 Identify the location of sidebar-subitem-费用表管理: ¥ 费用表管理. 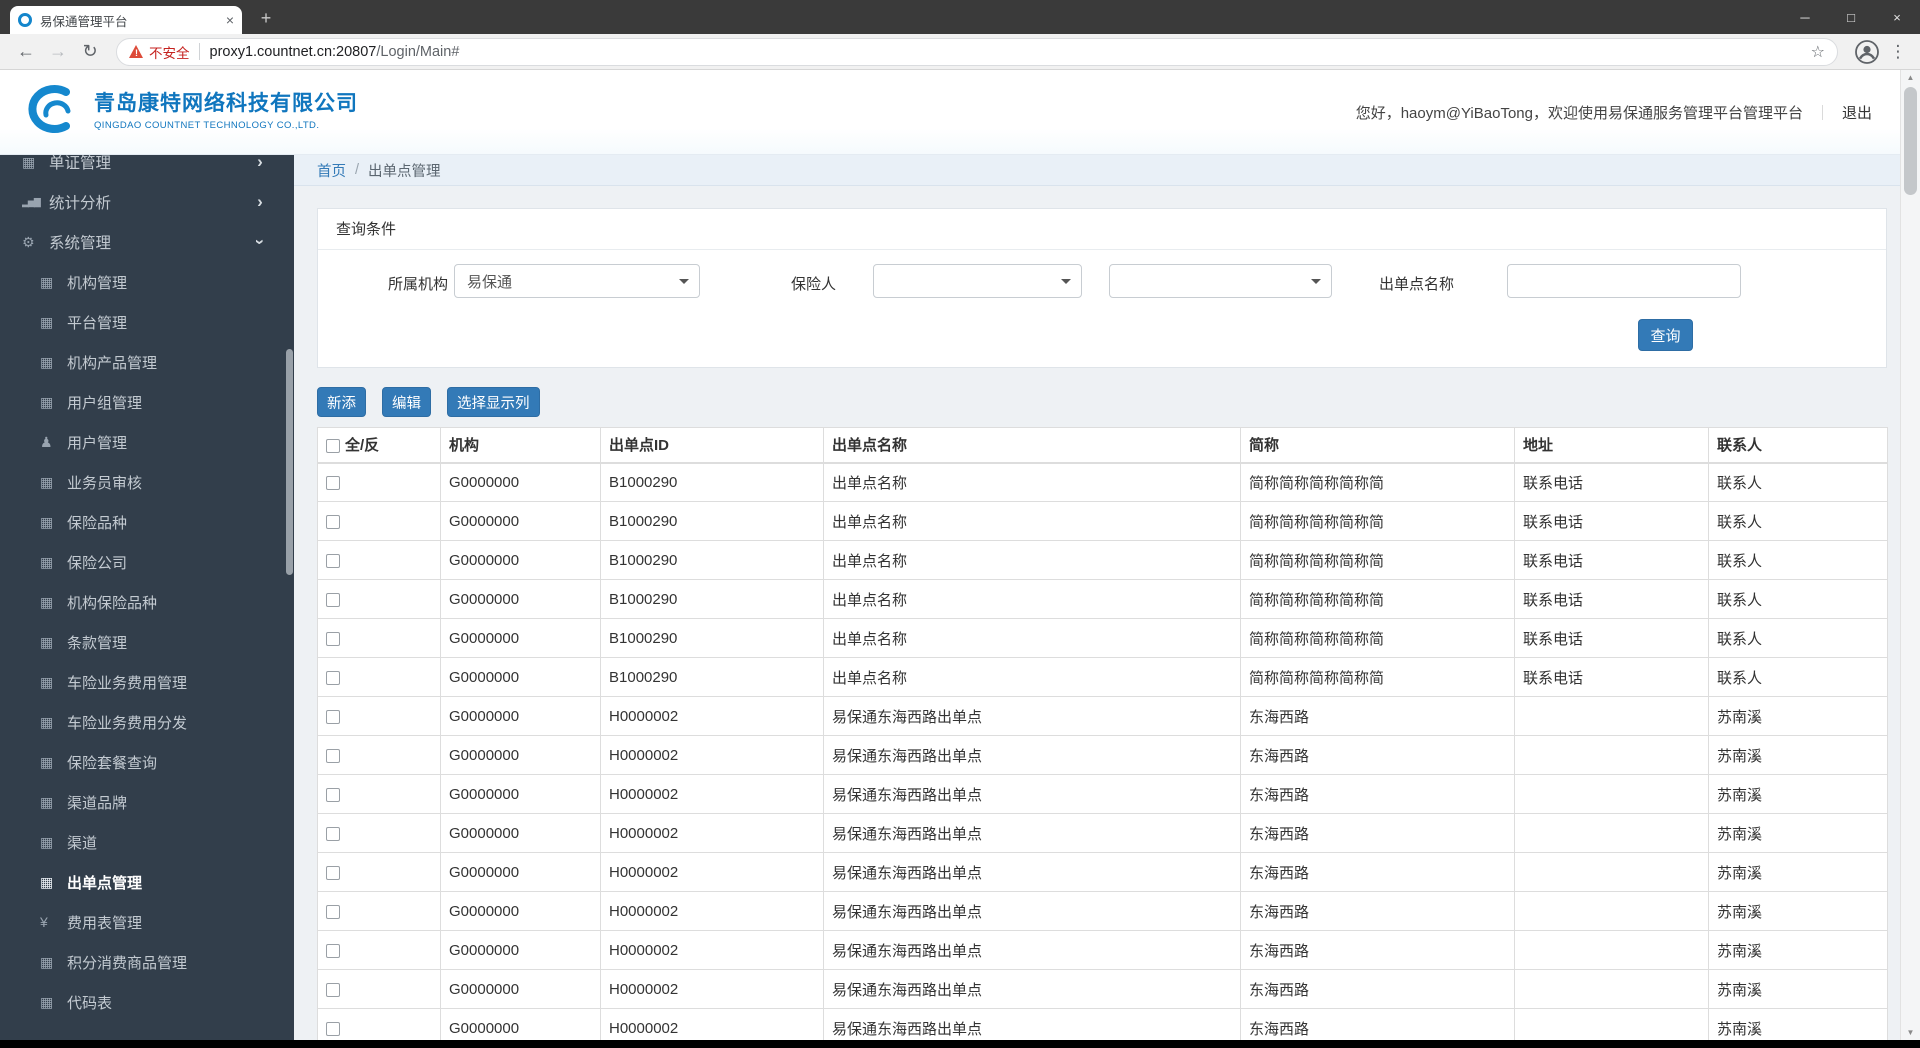
(147, 922).